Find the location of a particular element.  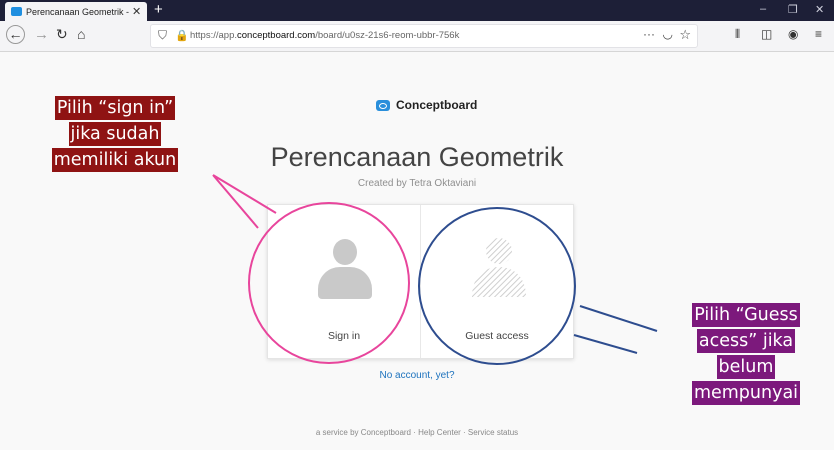

guest-access-label: Guest access is located at coordinates (497, 336).